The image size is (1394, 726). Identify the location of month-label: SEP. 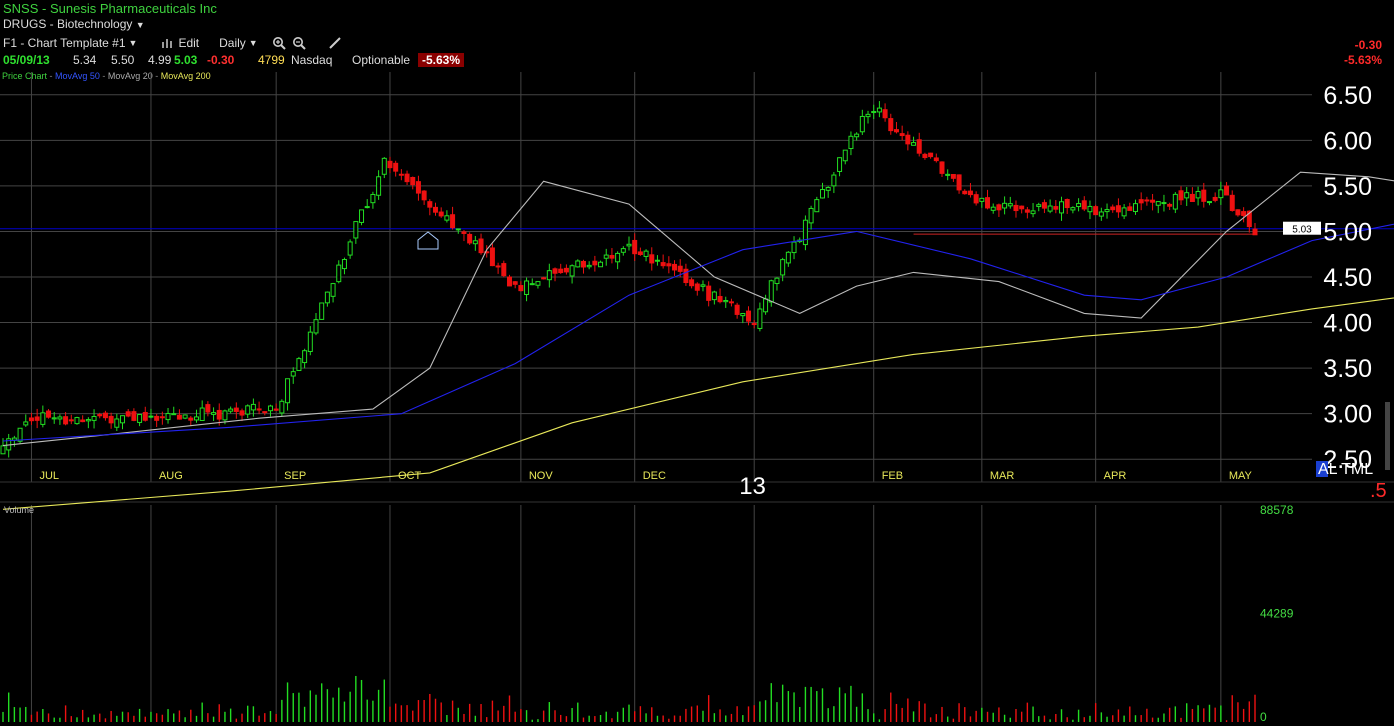
(295, 476).